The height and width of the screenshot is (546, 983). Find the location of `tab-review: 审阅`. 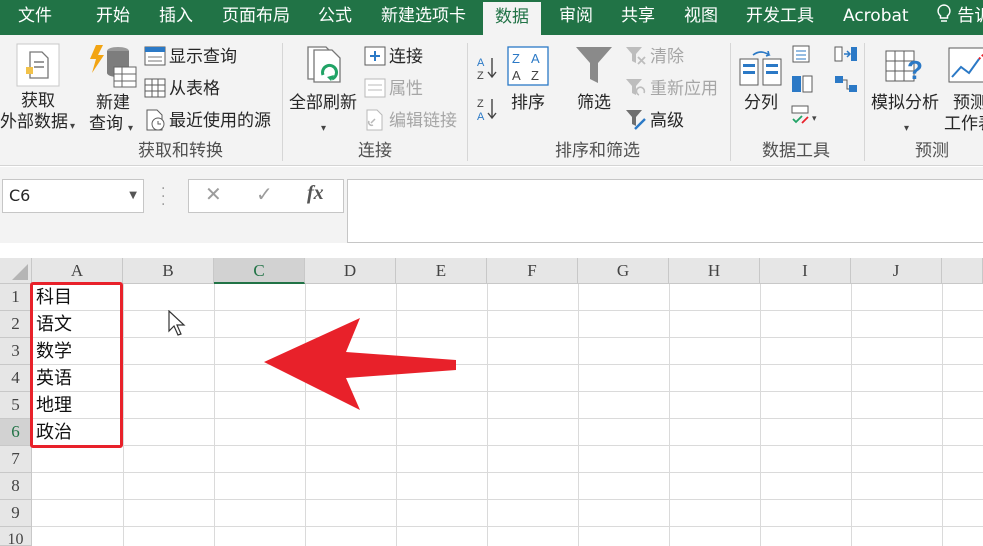

tab-review: 审阅 is located at coordinates (576, 17).